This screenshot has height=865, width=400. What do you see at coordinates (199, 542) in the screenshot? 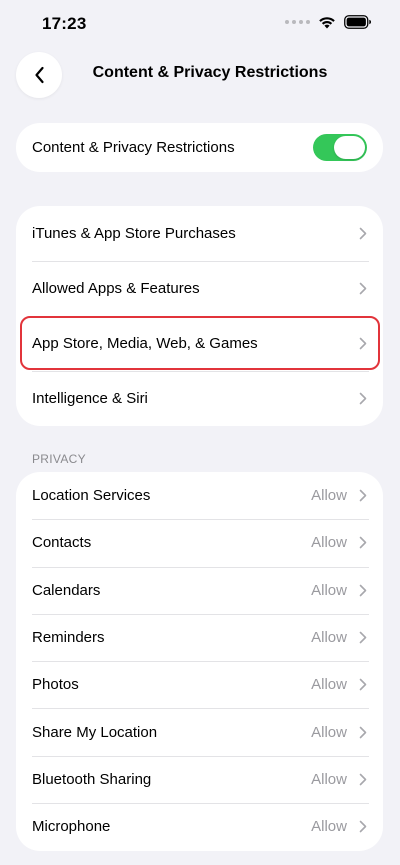
I see `privacy-item-contacts: Contacts Allow` at bounding box center [199, 542].